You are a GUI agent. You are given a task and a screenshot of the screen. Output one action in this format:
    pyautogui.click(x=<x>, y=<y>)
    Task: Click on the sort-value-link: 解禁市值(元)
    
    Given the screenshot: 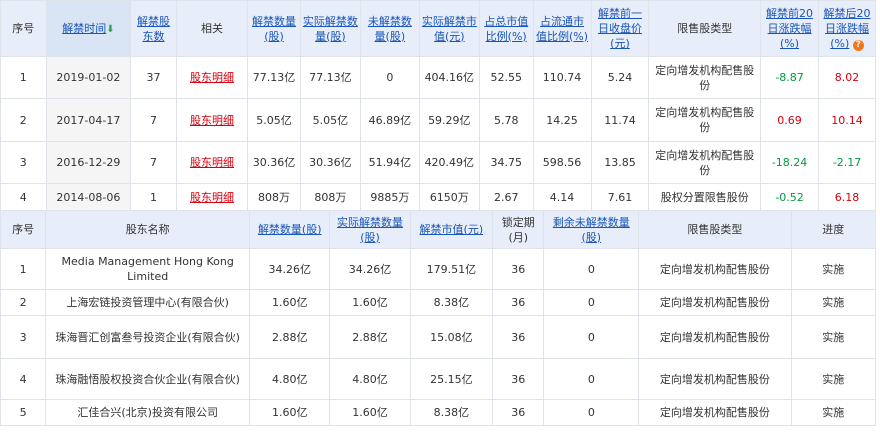 What is the action you would take?
    pyautogui.click(x=452, y=229)
    